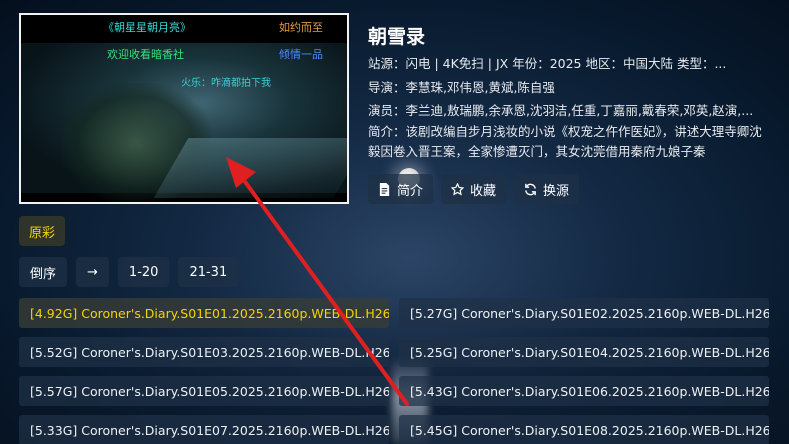 This screenshot has height=444, width=789. What do you see at coordinates (143, 272) in the screenshot?
I see `range-1-20-tab: 1-20` at bounding box center [143, 272].